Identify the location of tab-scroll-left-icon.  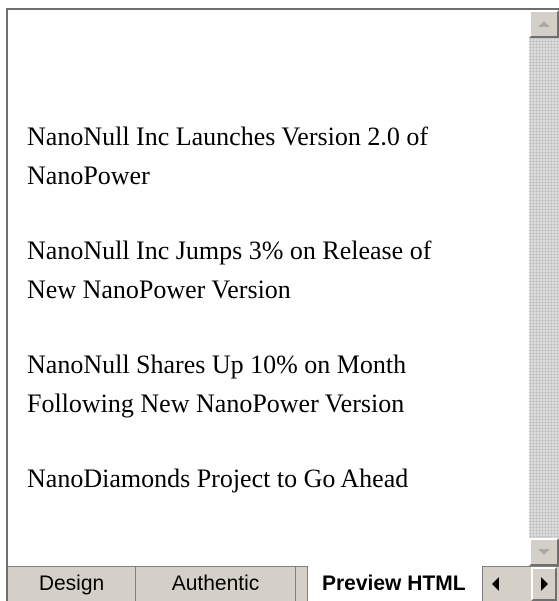
(495, 584).